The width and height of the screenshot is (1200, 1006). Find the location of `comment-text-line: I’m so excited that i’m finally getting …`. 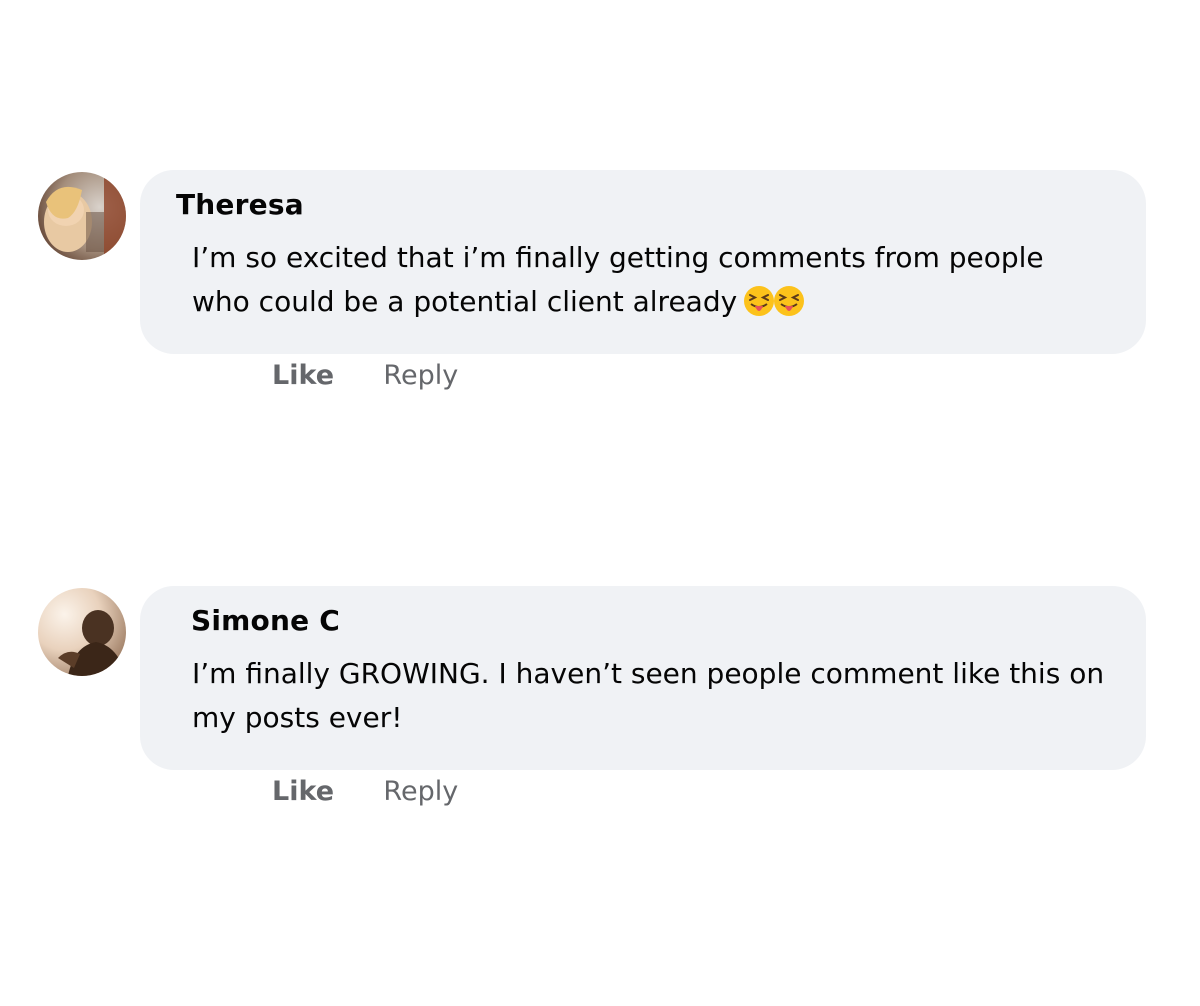

comment-text-line: I’m so excited that i’m finally getting … is located at coordinates (618, 257).